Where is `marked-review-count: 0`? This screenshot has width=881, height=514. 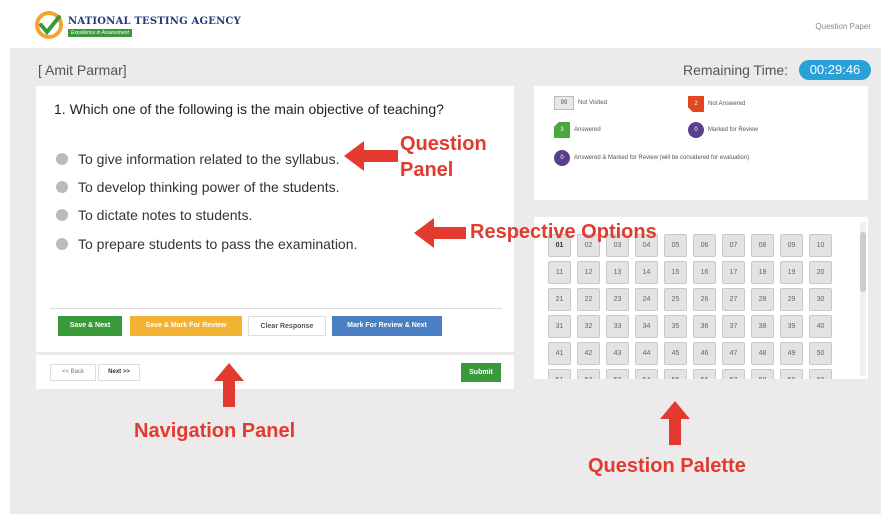 marked-review-count: 0 is located at coordinates (696, 130).